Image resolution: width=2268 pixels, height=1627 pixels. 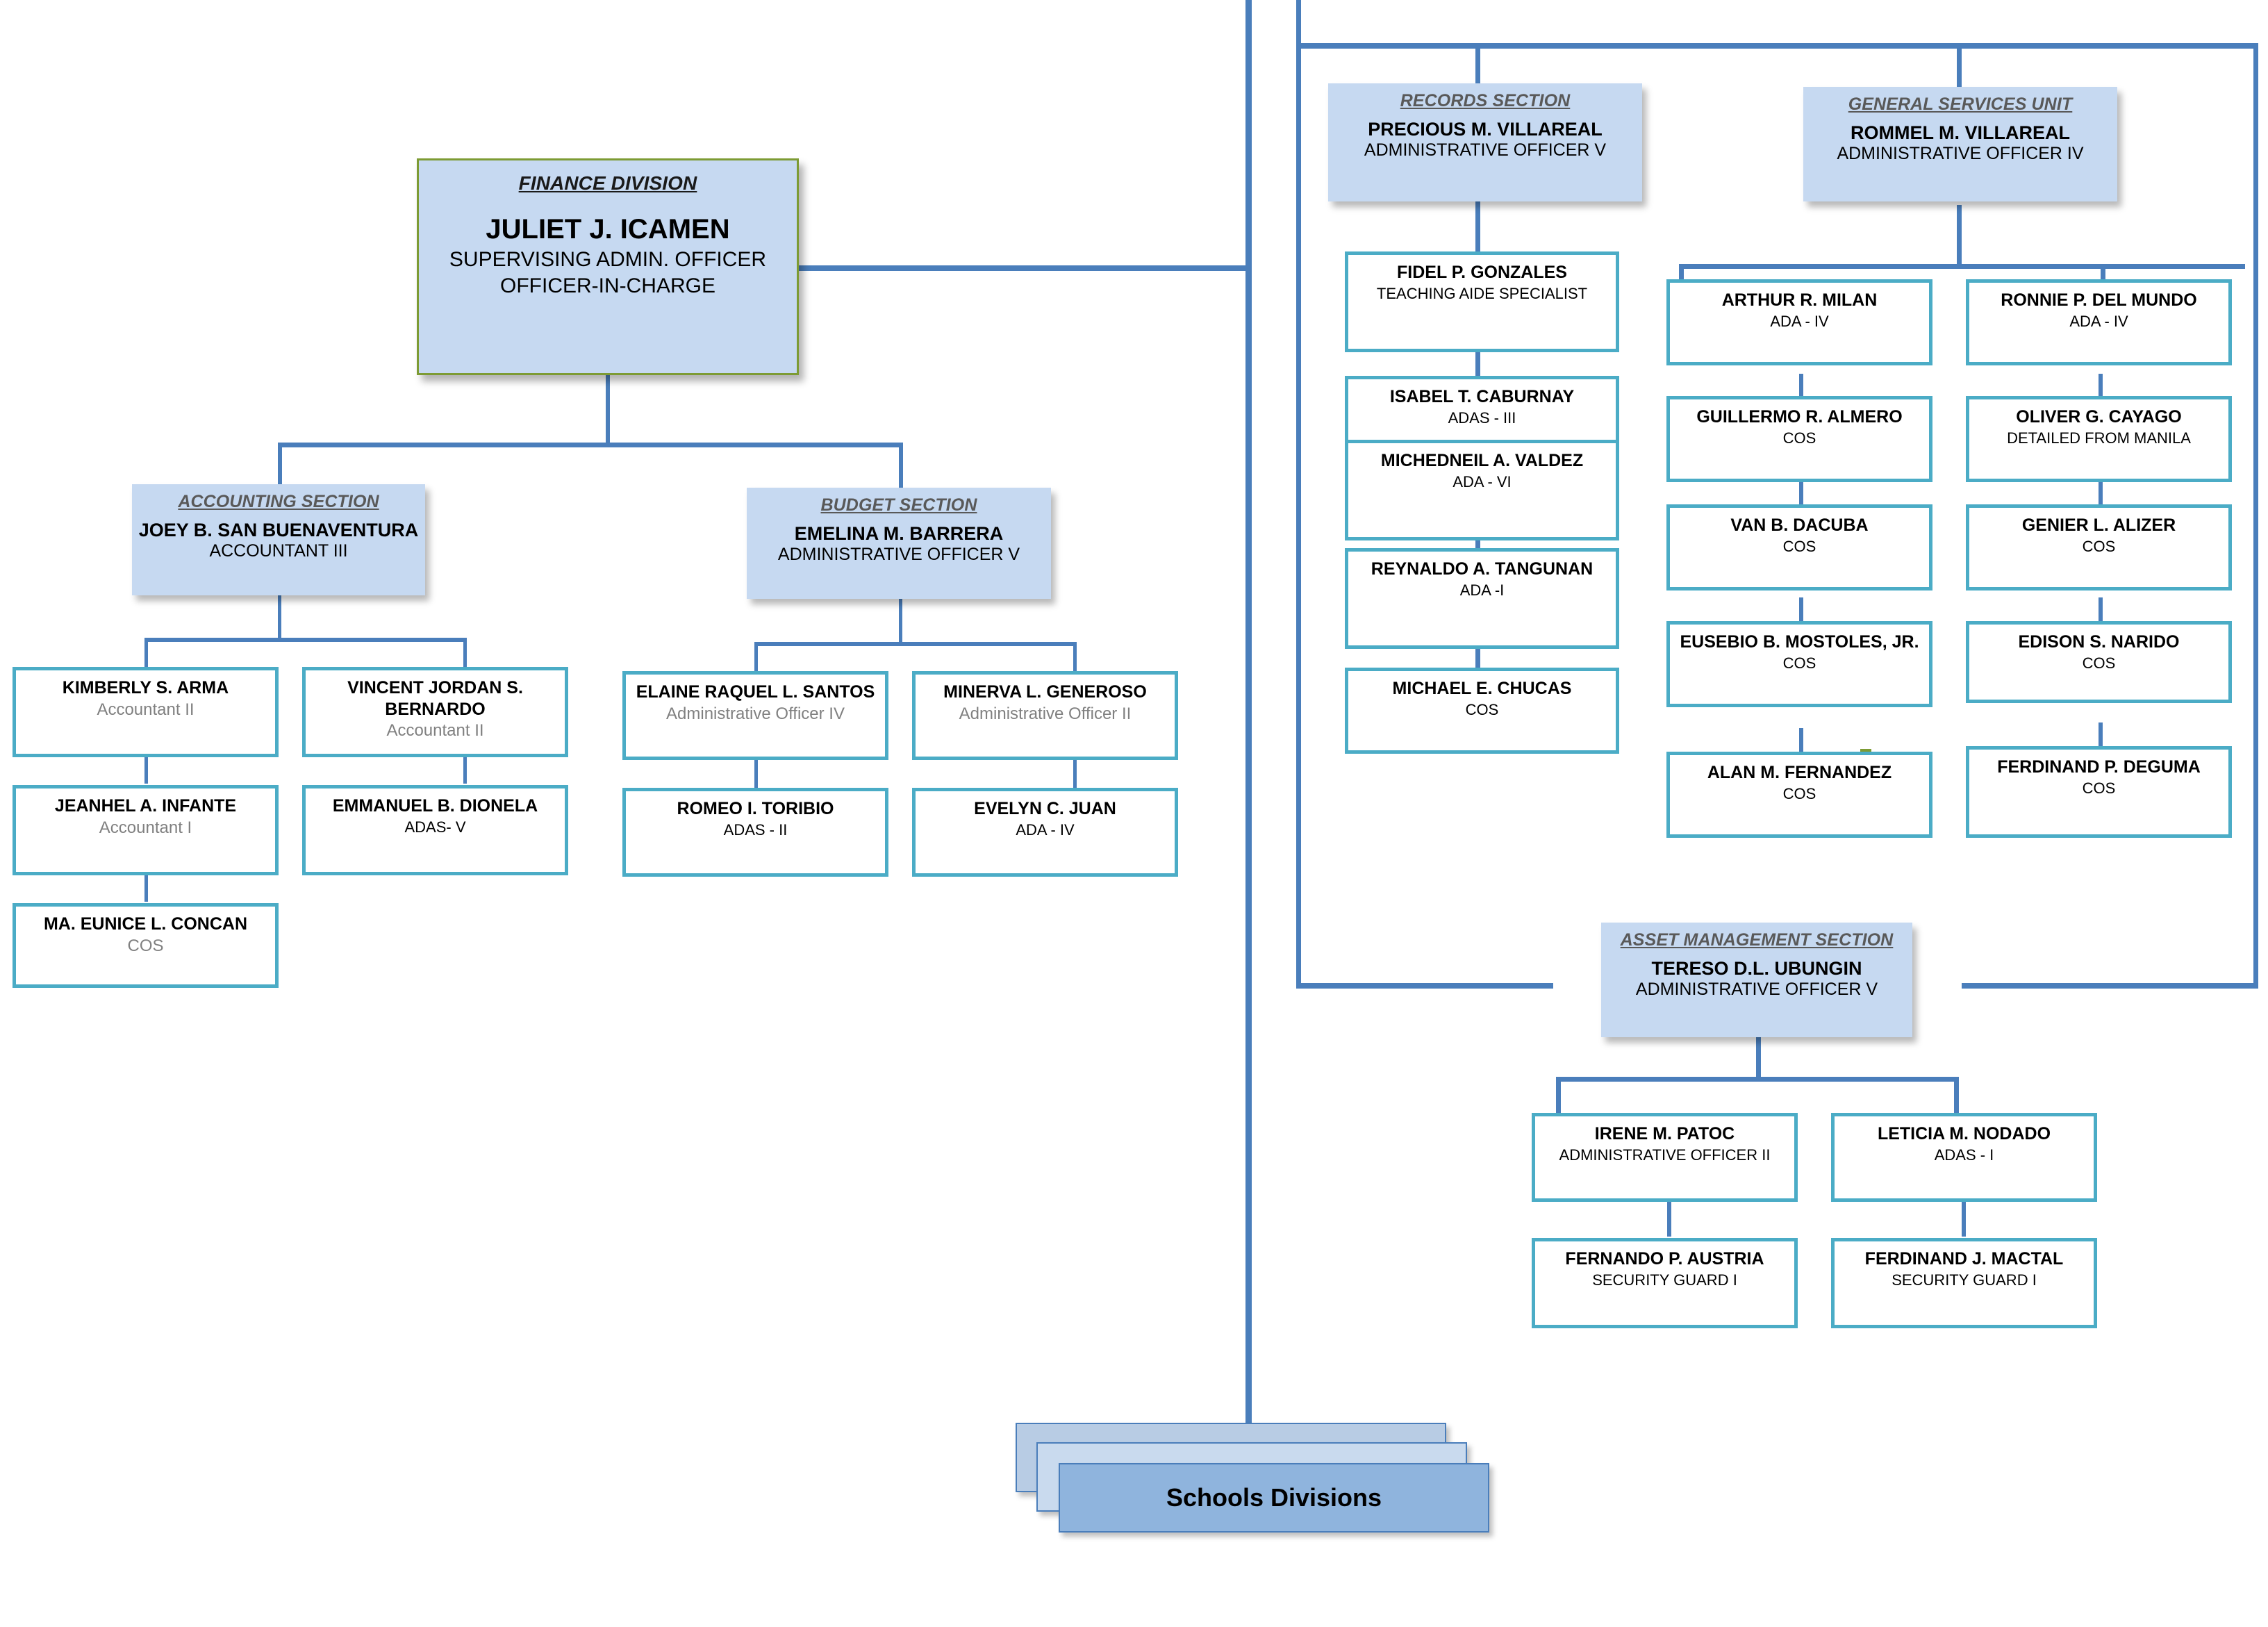 I want to click on connector-arma-to-infante, so click(x=146, y=770).